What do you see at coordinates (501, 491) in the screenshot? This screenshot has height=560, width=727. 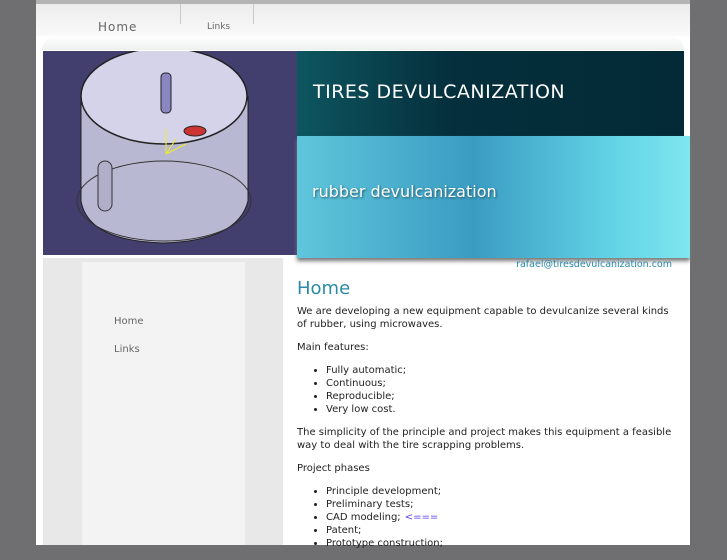 I see `list-item: Principle development;` at bounding box center [501, 491].